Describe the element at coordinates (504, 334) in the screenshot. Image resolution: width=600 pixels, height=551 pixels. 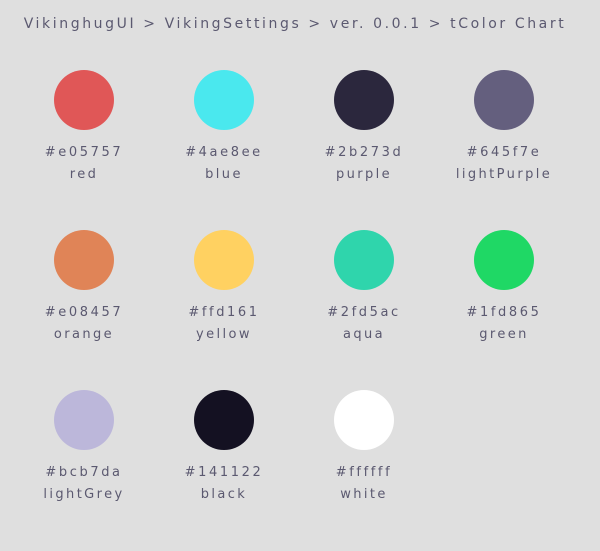
I see `swatch-name: green` at that location.